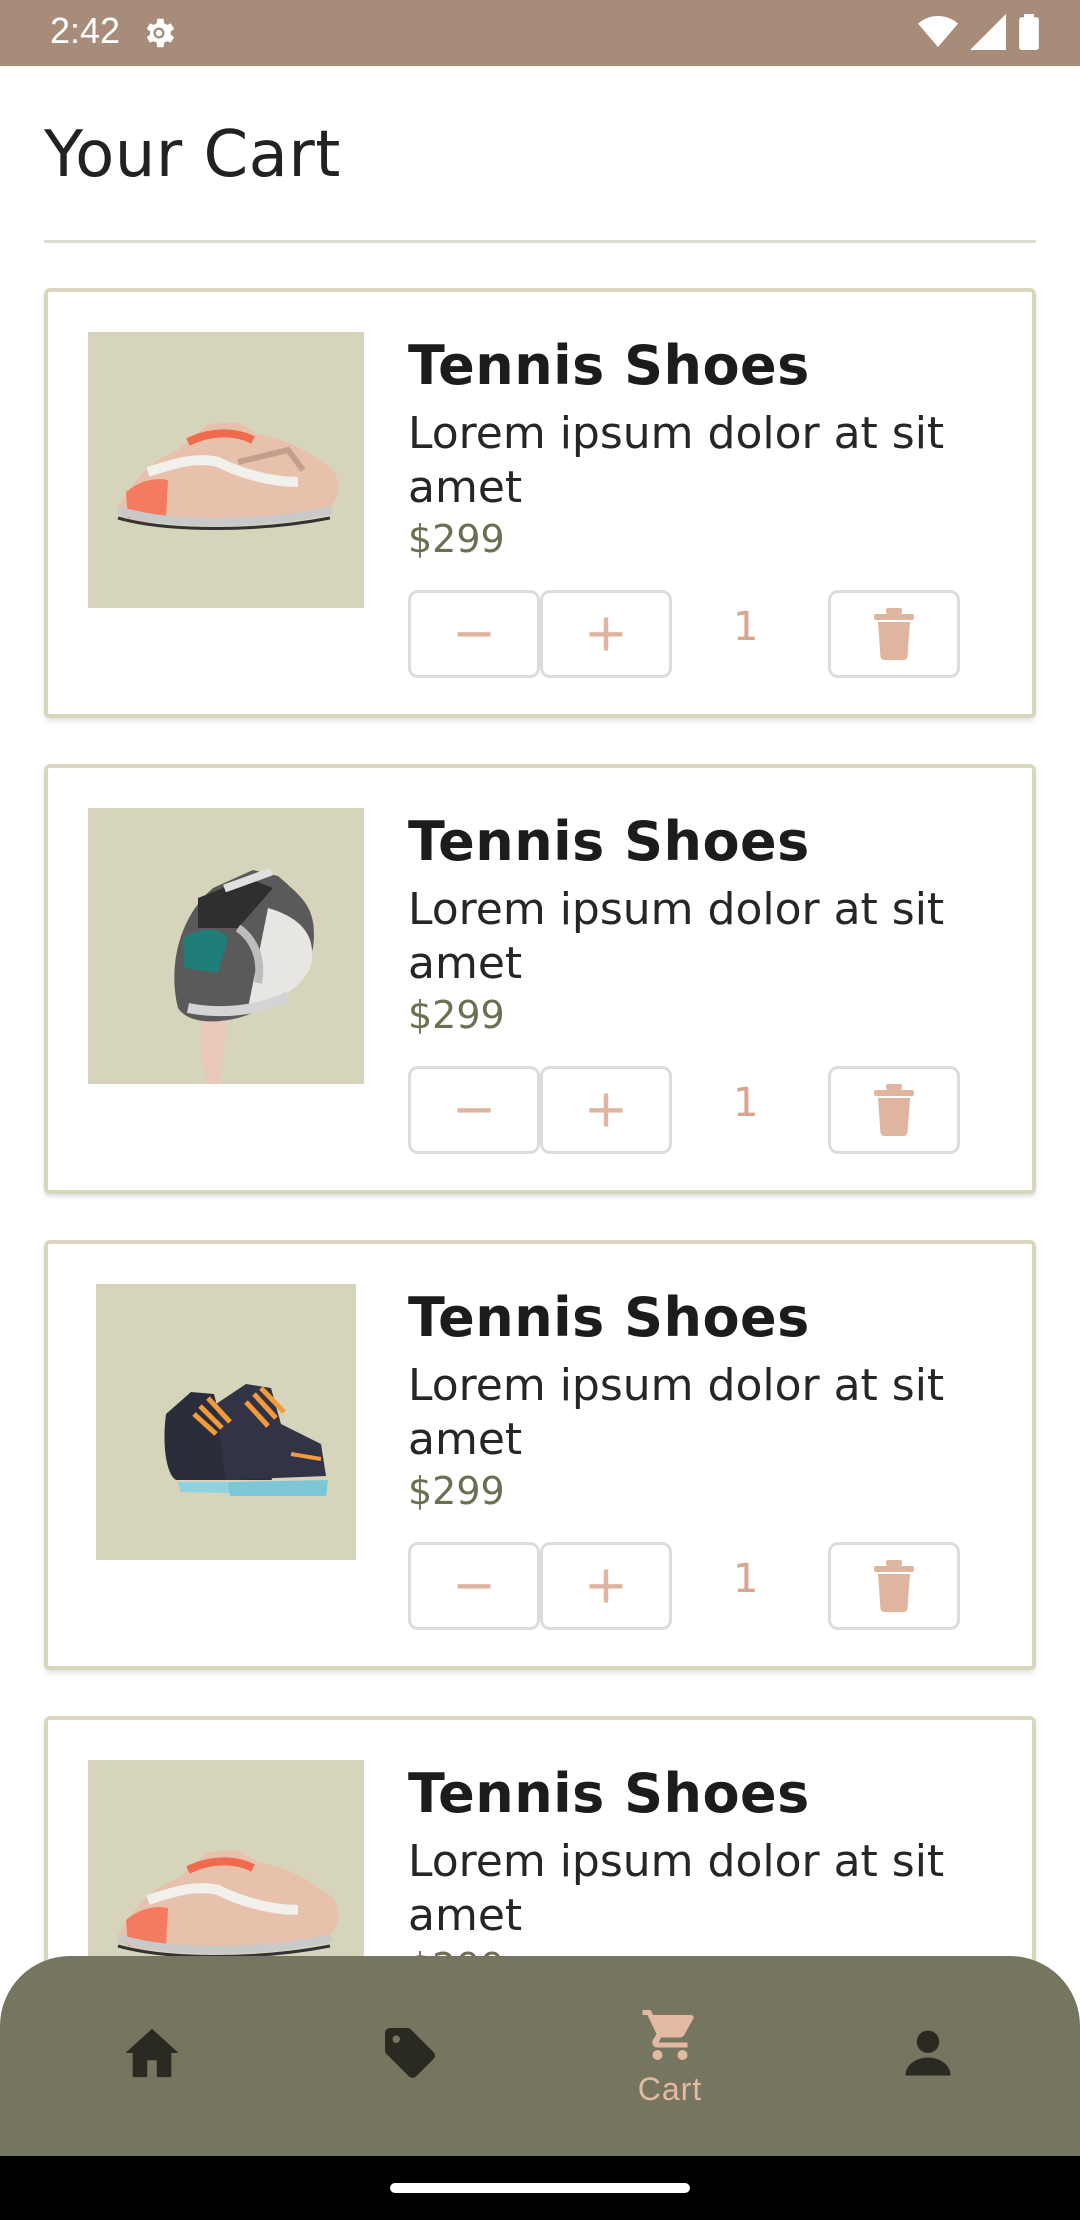 The width and height of the screenshot is (1080, 2220). I want to click on page-title: Your Cart, so click(192, 155).